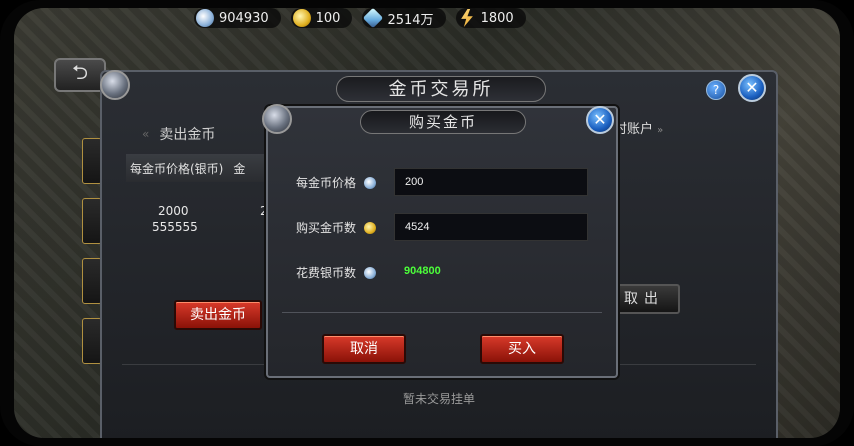 The image size is (854, 446). I want to click on chevron-left-icon: «, so click(146, 134).